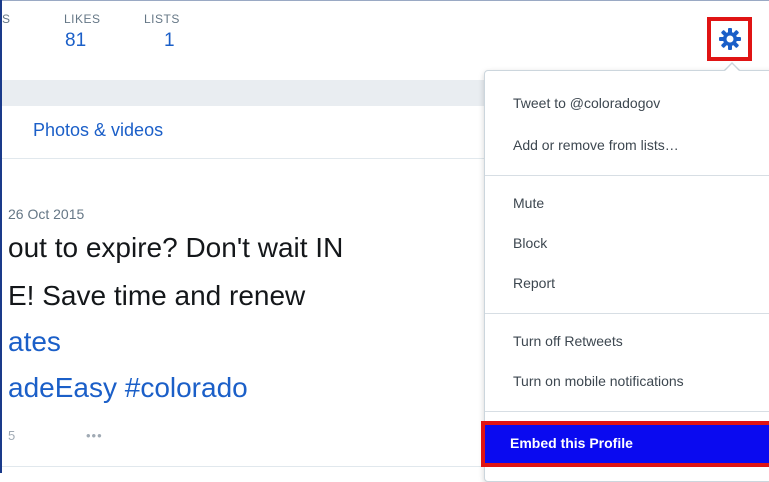  I want to click on settings-gear-button, so click(729, 39).